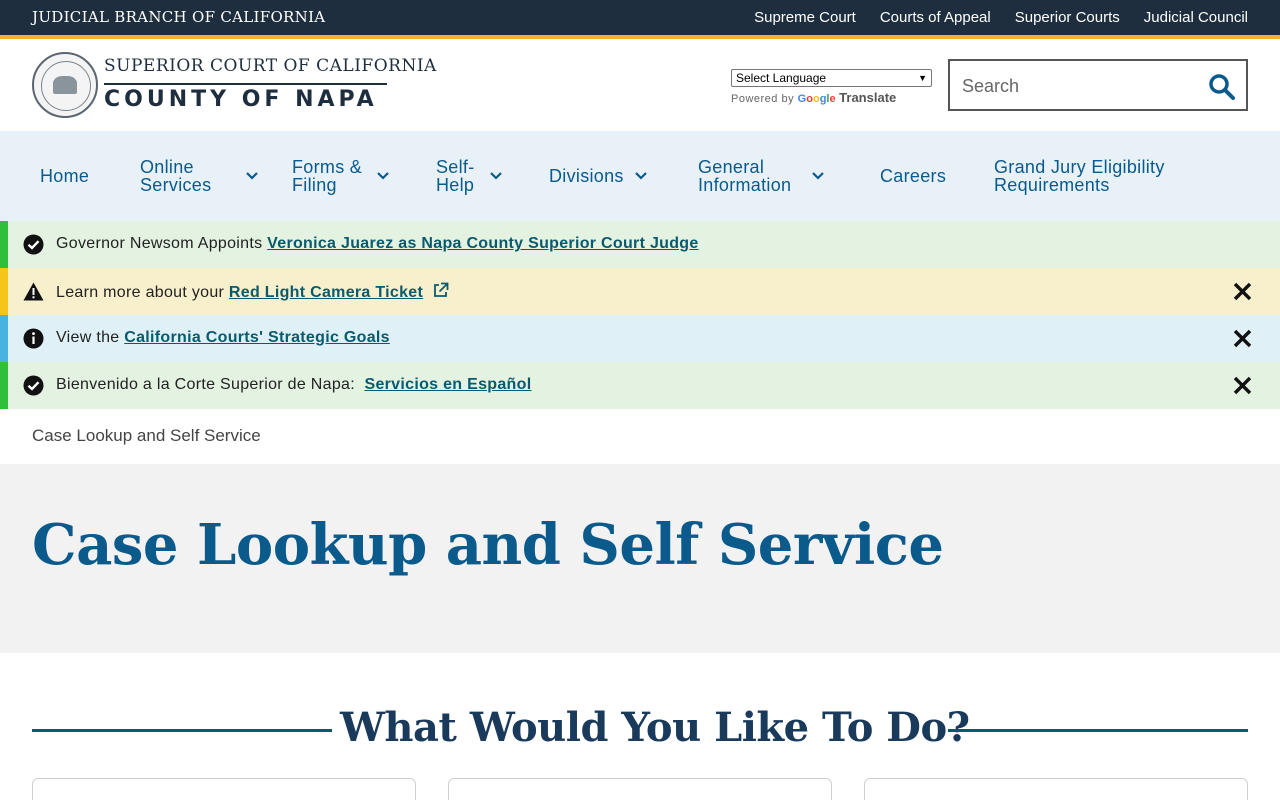  Describe the element at coordinates (179, 17) in the screenshot. I see `judicial-branch-name: JUDICIAL BRANCH OF CALIFORNIA` at that location.